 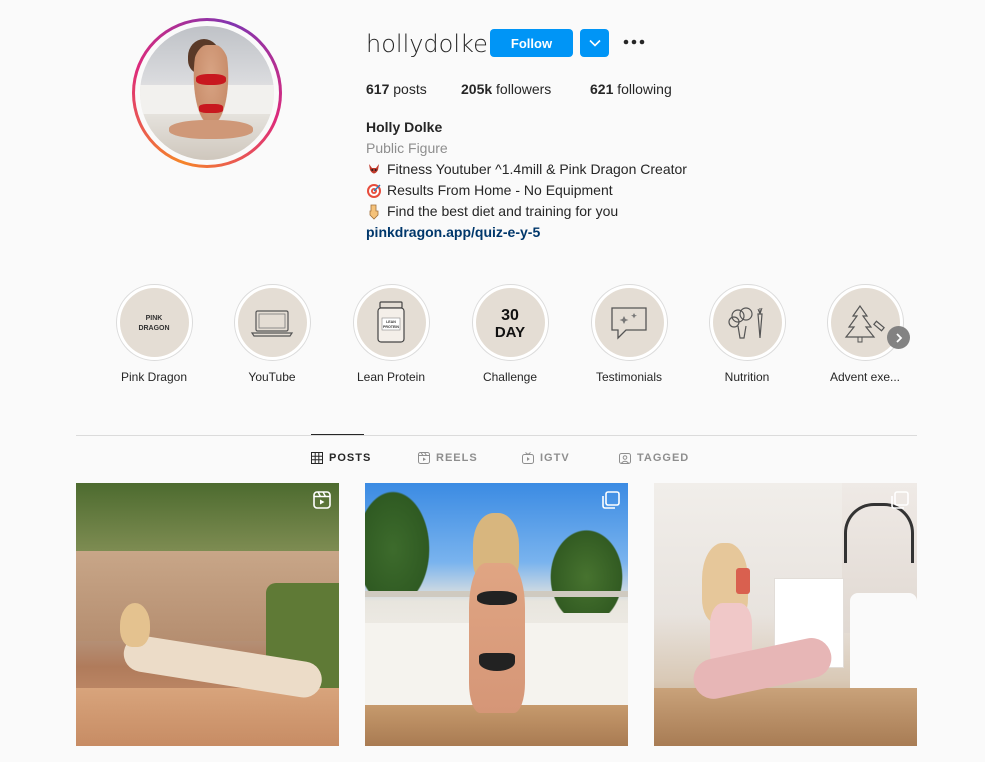 What do you see at coordinates (391, 327) in the screenshot?
I see `svg-text: PROTEIN` at bounding box center [391, 327].